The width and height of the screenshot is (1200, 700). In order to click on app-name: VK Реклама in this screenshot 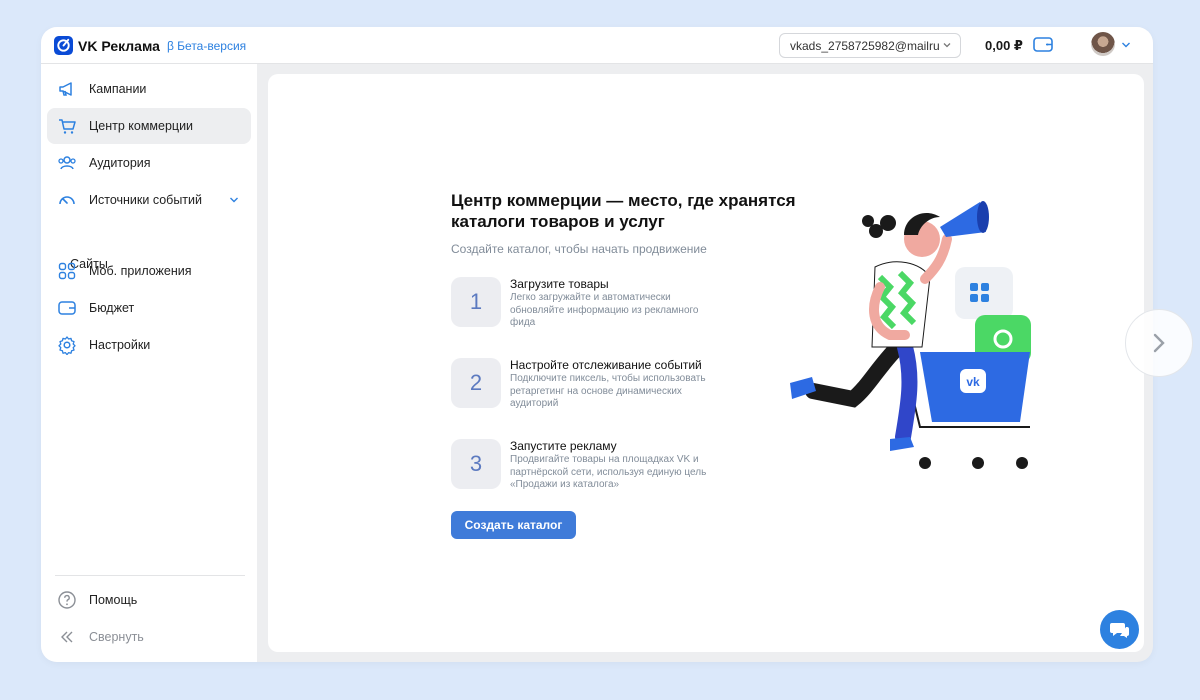, I will do `click(119, 45)`.